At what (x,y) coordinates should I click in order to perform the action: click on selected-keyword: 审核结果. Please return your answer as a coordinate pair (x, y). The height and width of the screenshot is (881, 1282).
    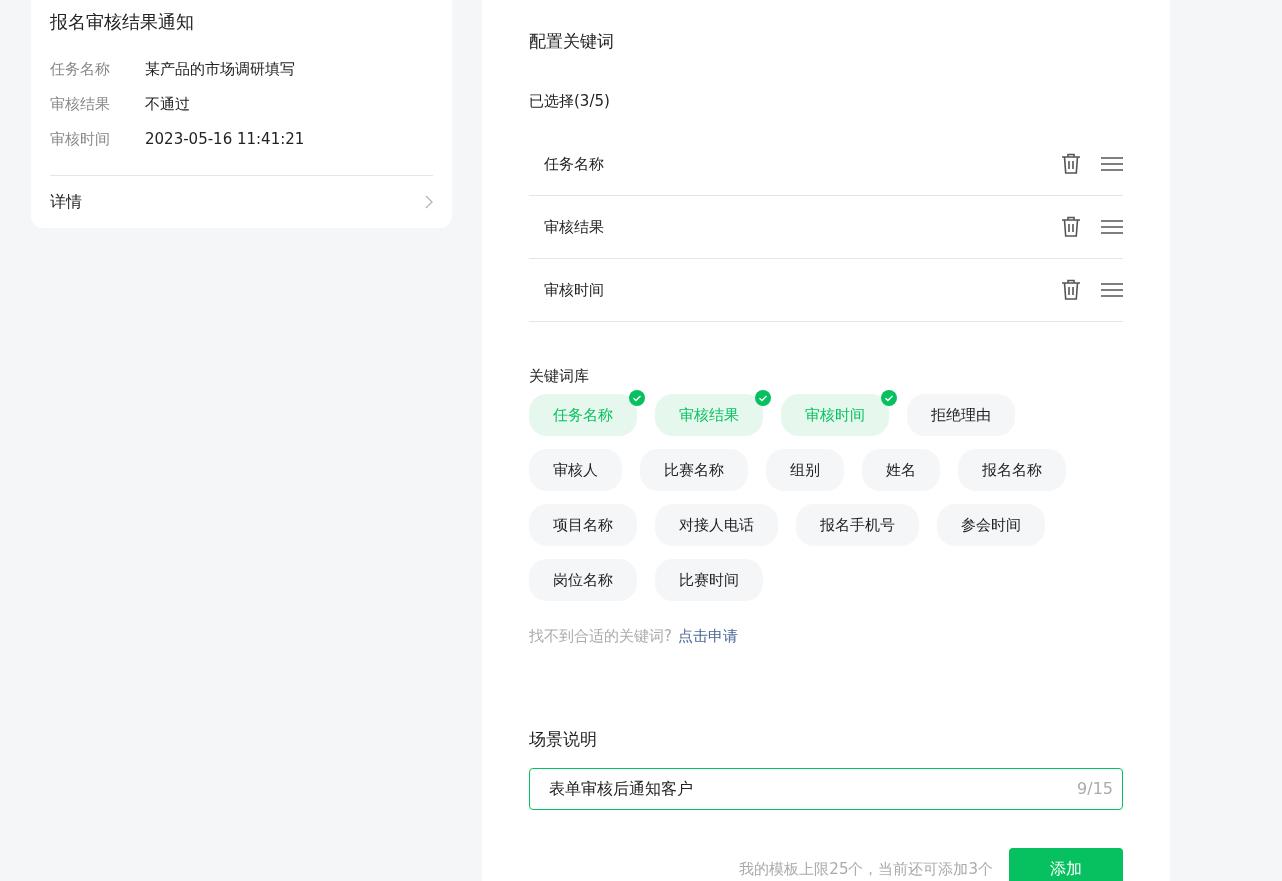
    Looking at the image, I should click on (574, 227).